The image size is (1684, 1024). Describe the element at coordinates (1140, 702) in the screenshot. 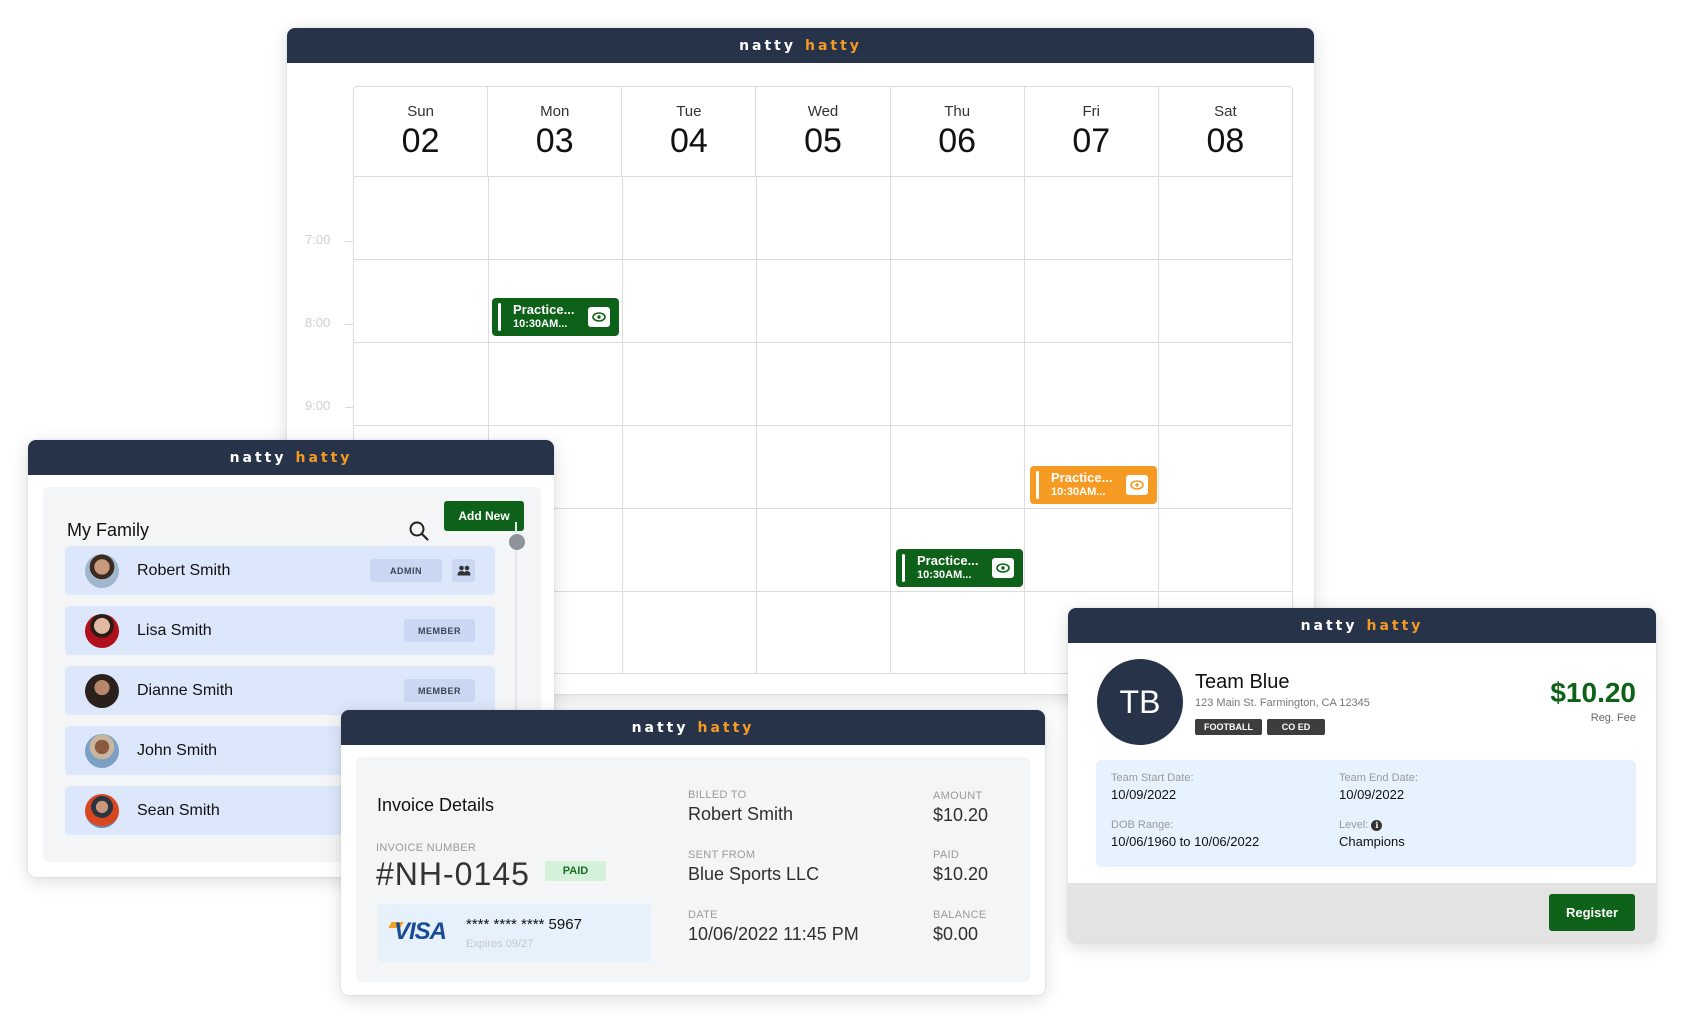

I see `team-avatar: TB` at that location.